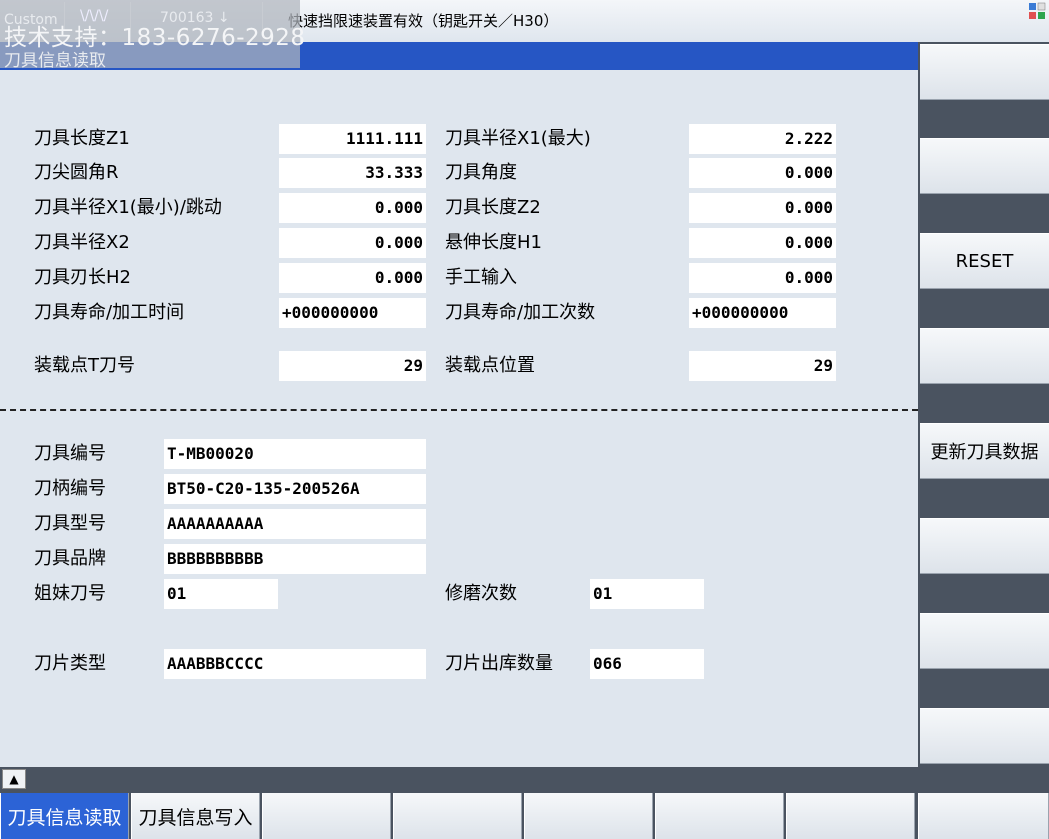 The image size is (1049, 839). What do you see at coordinates (493, 207) in the screenshot?
I see `label-tool-length-z2: 刀具长度Z2` at bounding box center [493, 207].